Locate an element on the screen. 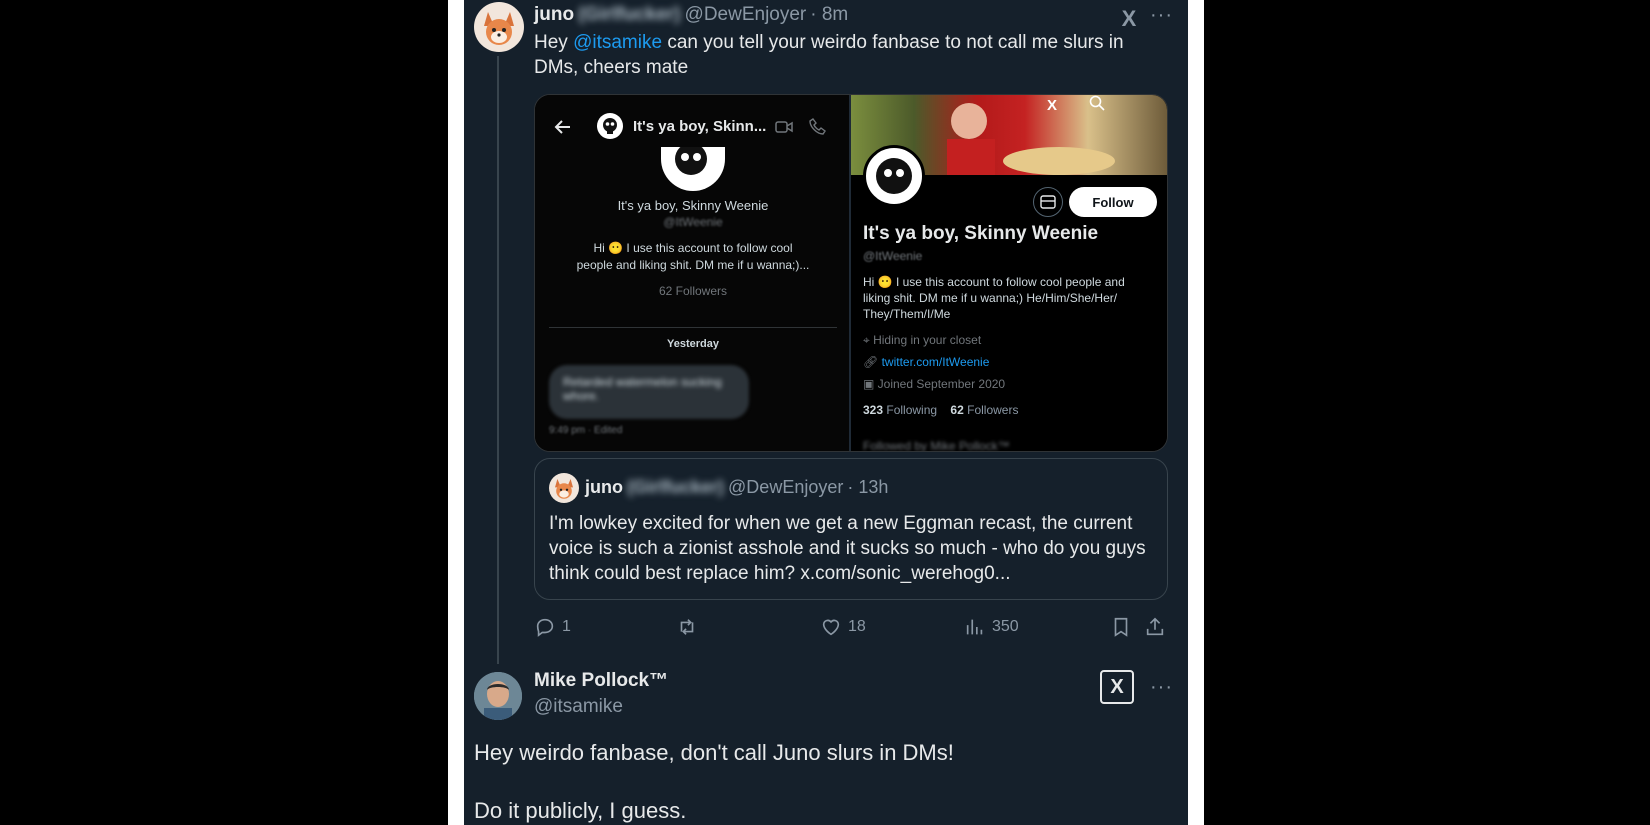 This screenshot has height=825, width=1650. quote-header: juno (Girlfucker) @DewEnjoyer · 13h is located at coordinates (736, 487).